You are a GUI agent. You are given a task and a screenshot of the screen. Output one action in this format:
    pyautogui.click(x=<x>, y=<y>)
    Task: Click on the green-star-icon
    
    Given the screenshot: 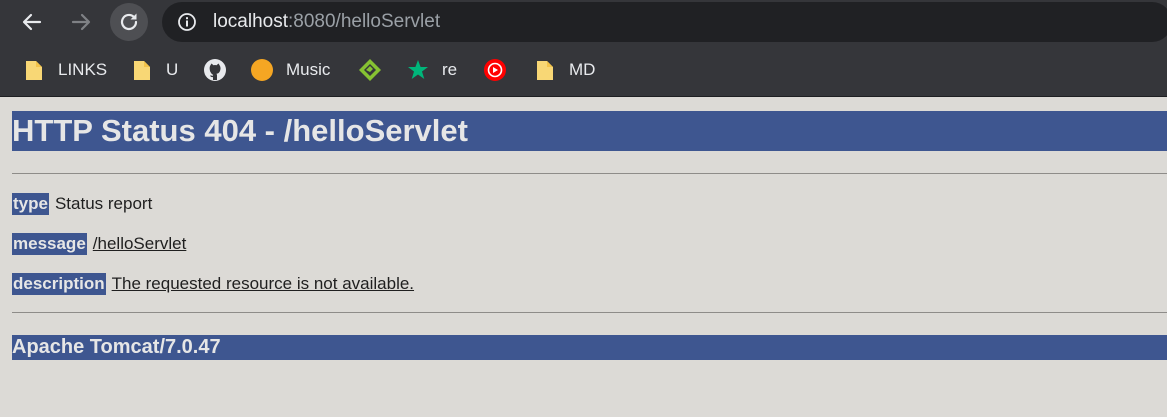 What is the action you would take?
    pyautogui.click(x=418, y=70)
    